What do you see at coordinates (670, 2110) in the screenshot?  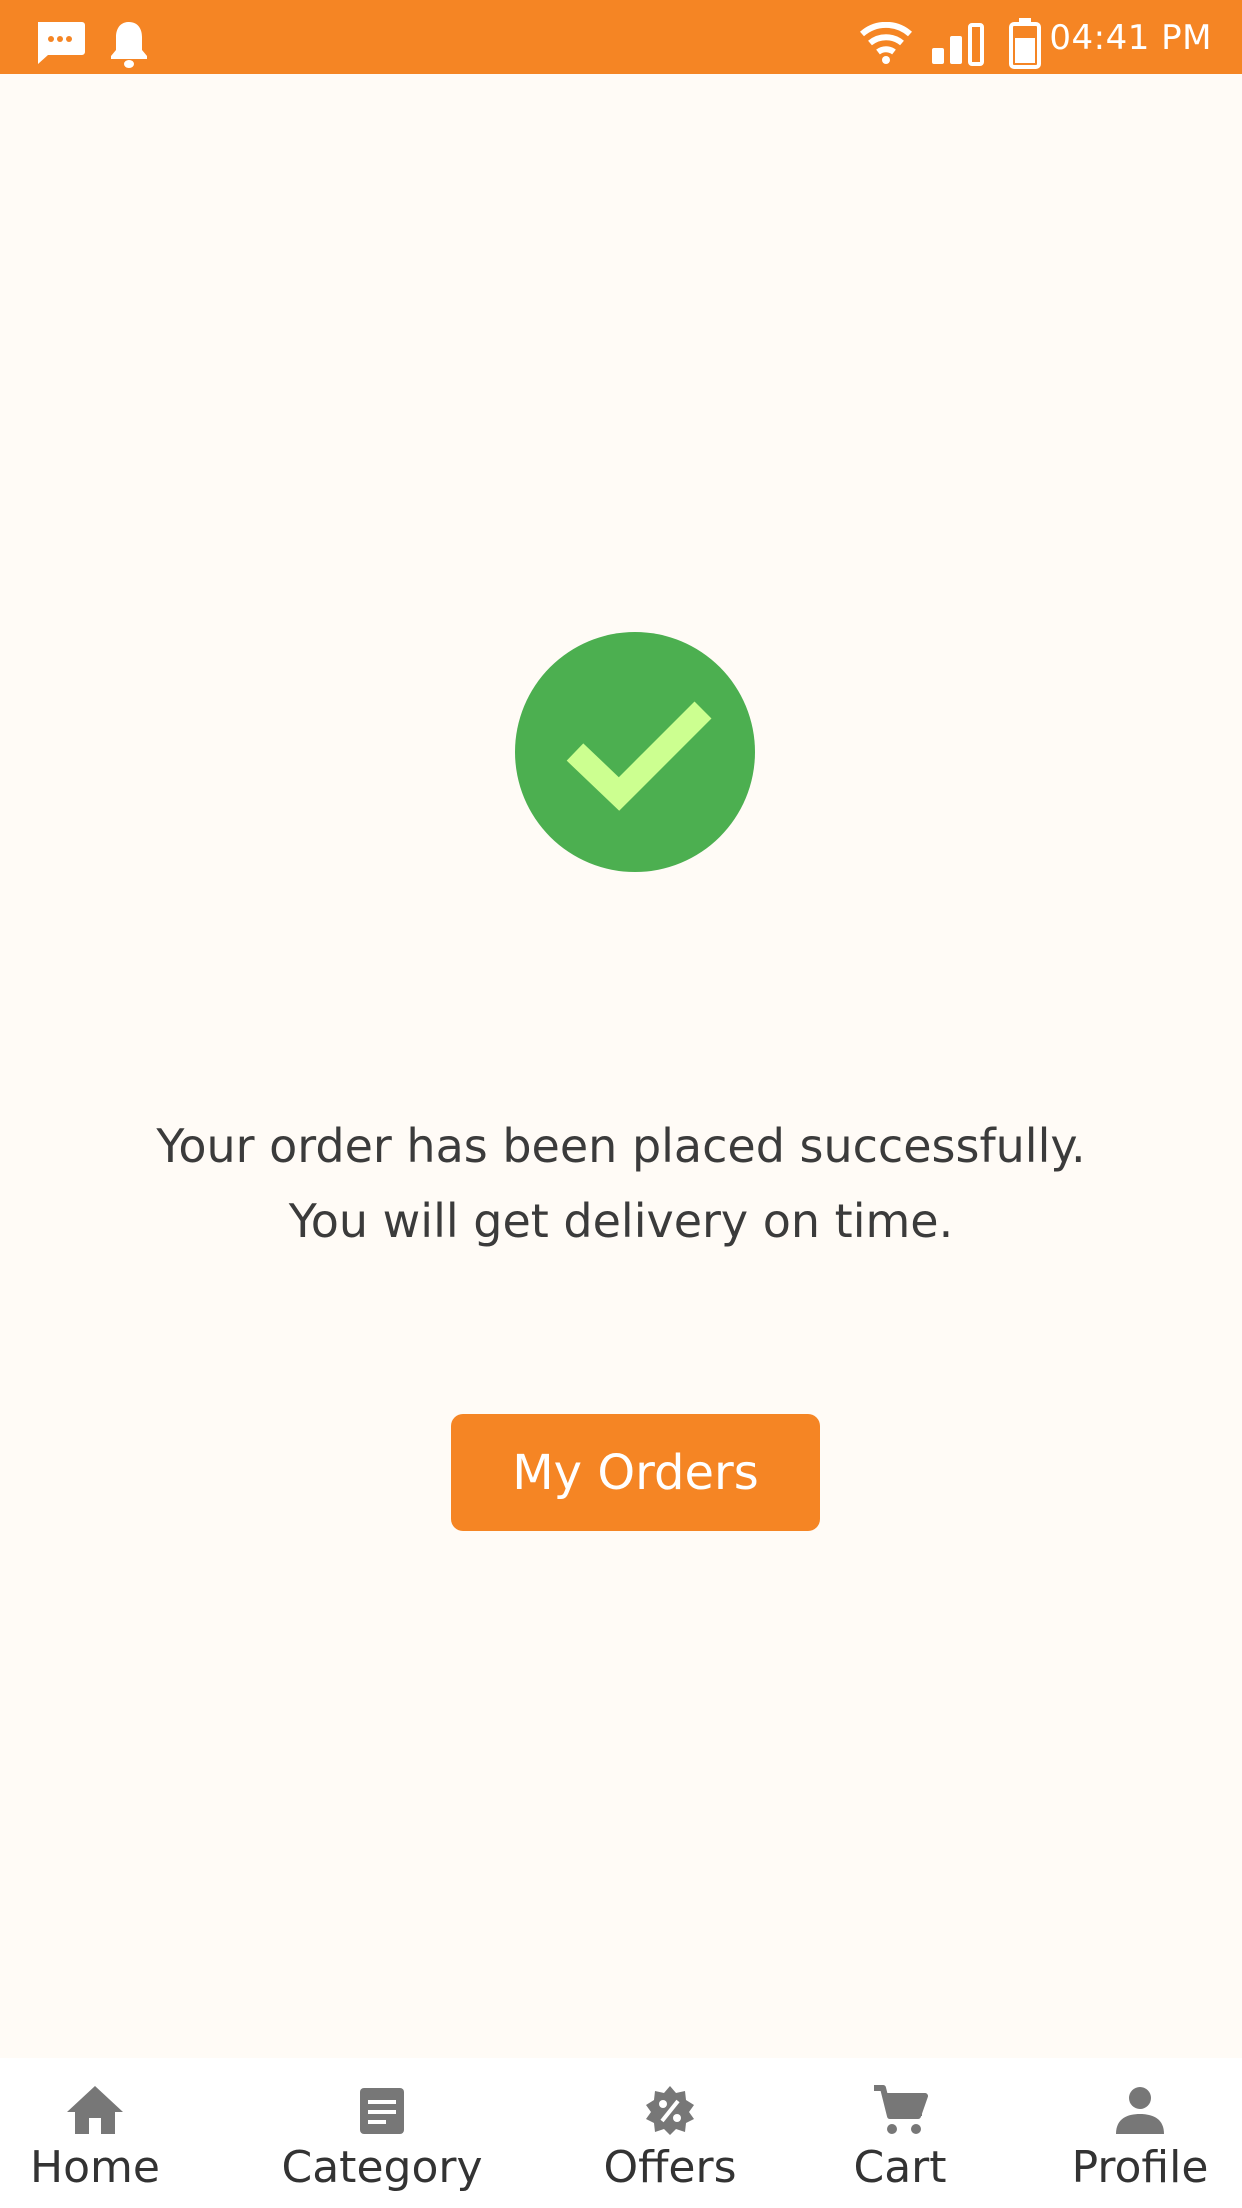 I see `offers-icon` at bounding box center [670, 2110].